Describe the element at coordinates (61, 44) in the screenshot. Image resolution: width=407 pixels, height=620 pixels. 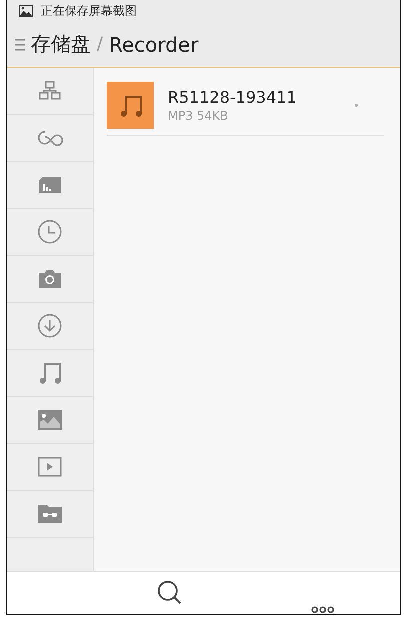
I see `breadcrumb-item: 存储盘` at that location.